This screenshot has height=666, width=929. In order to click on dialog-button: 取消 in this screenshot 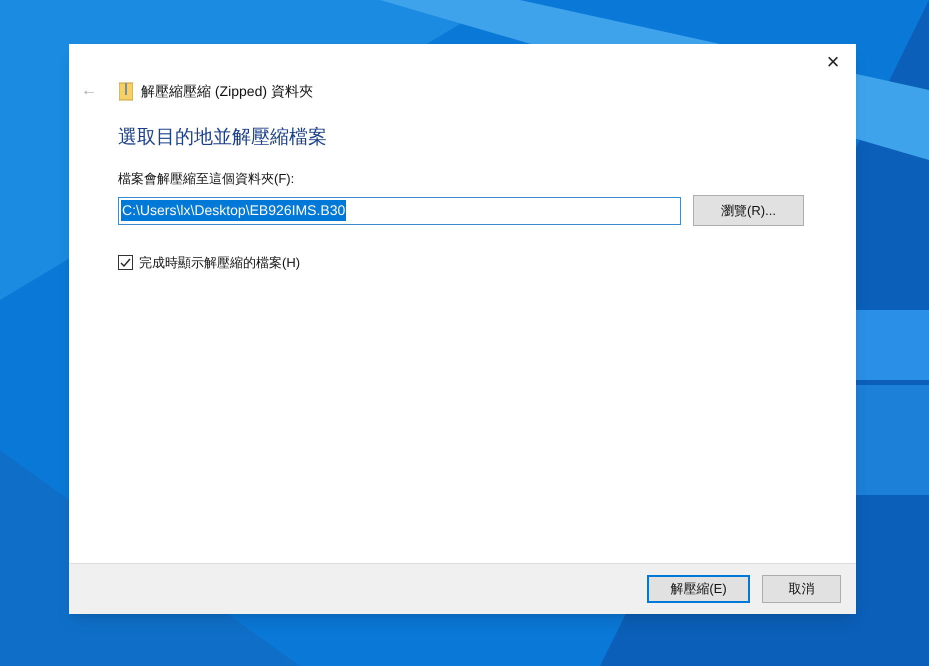, I will do `click(801, 589)`.